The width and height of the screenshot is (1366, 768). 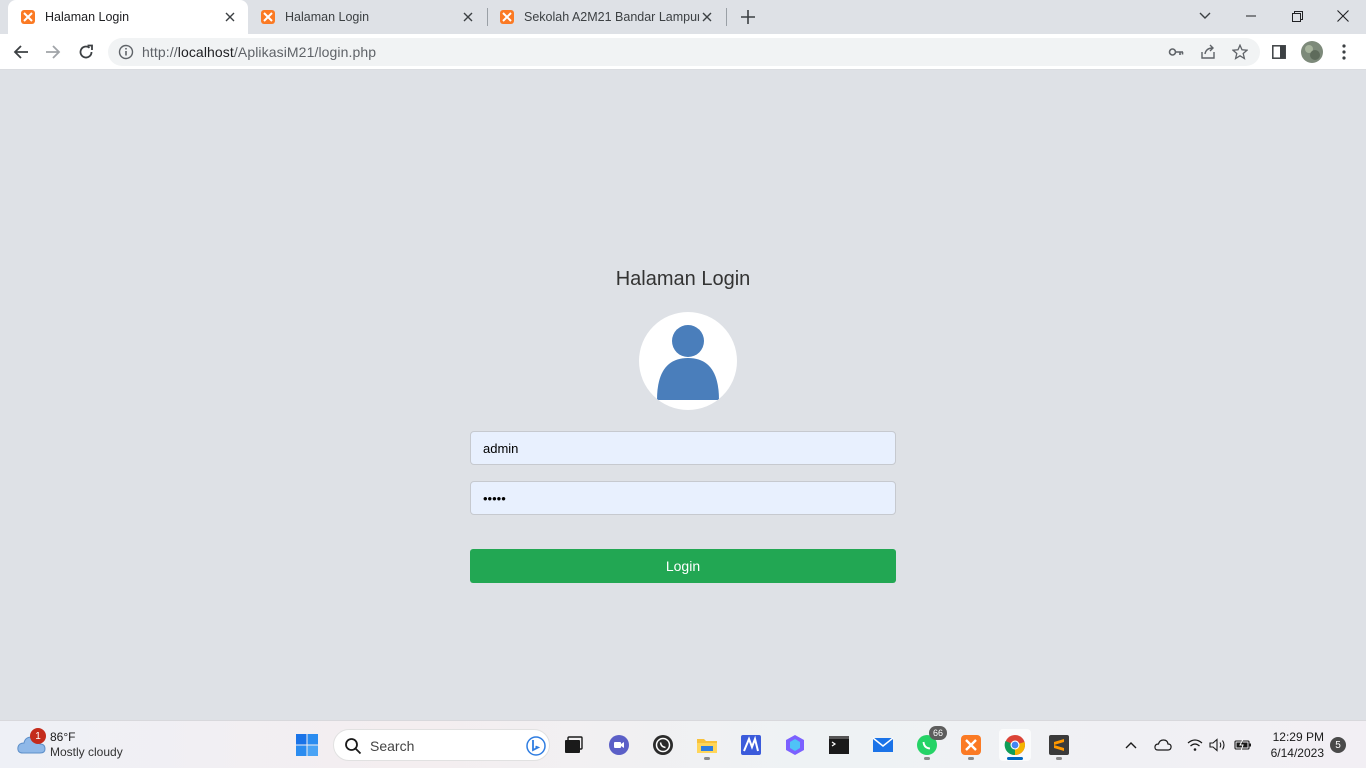 I want to click on system-clock: 12:29 PM 6/14/2023, so click(x=1293, y=745).